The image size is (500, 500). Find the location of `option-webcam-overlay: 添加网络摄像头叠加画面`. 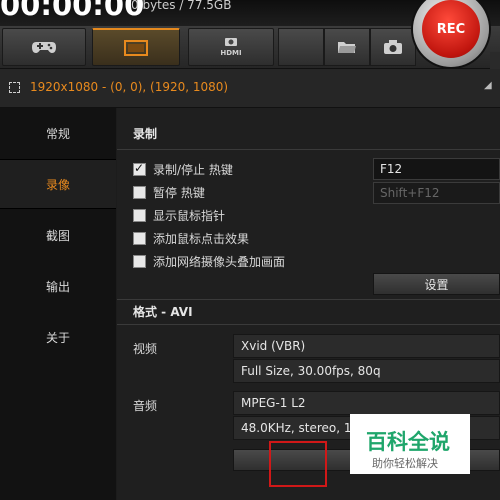

option-webcam-overlay: 添加网络摄像头叠加画面 is located at coordinates (209, 261).